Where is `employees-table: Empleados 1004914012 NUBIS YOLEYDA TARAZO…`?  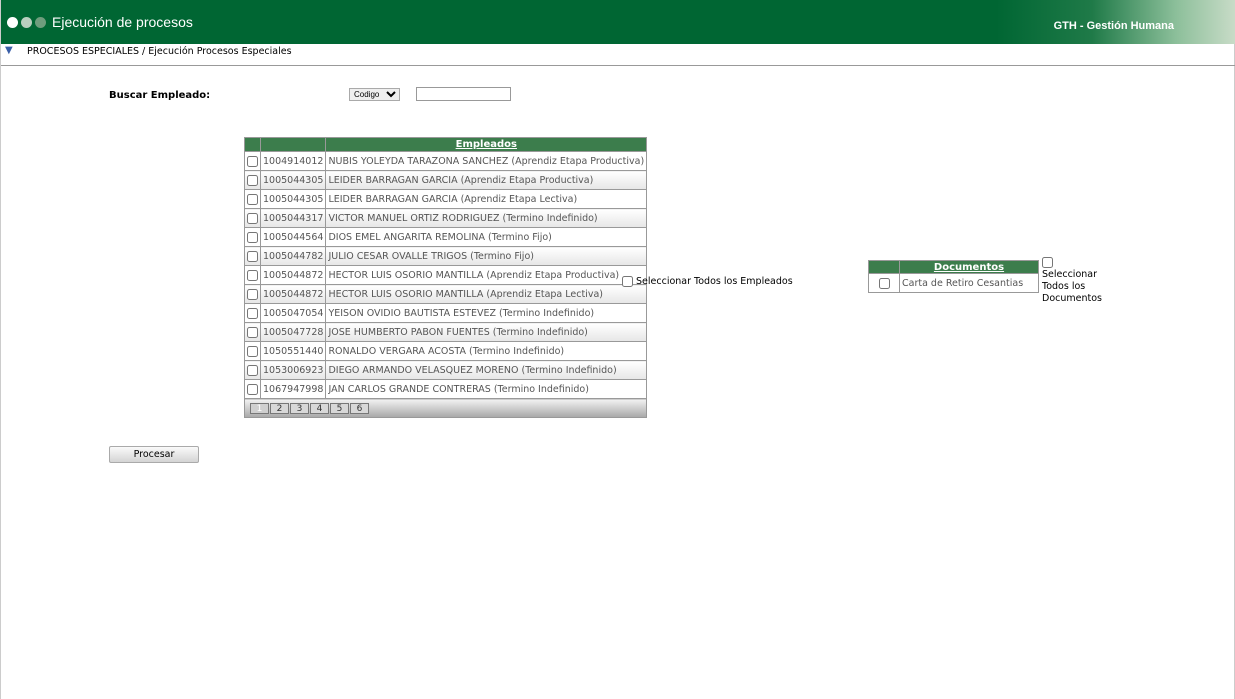
employees-table: Empleados 1004914012 NUBIS YOLEYDA TARAZO… is located at coordinates (445, 277).